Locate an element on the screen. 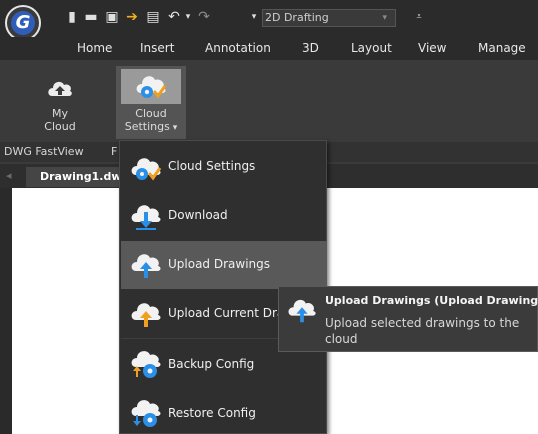 Image resolution: width=538 pixels, height=434 pixels. tab-insert: Insert is located at coordinates (157, 48).